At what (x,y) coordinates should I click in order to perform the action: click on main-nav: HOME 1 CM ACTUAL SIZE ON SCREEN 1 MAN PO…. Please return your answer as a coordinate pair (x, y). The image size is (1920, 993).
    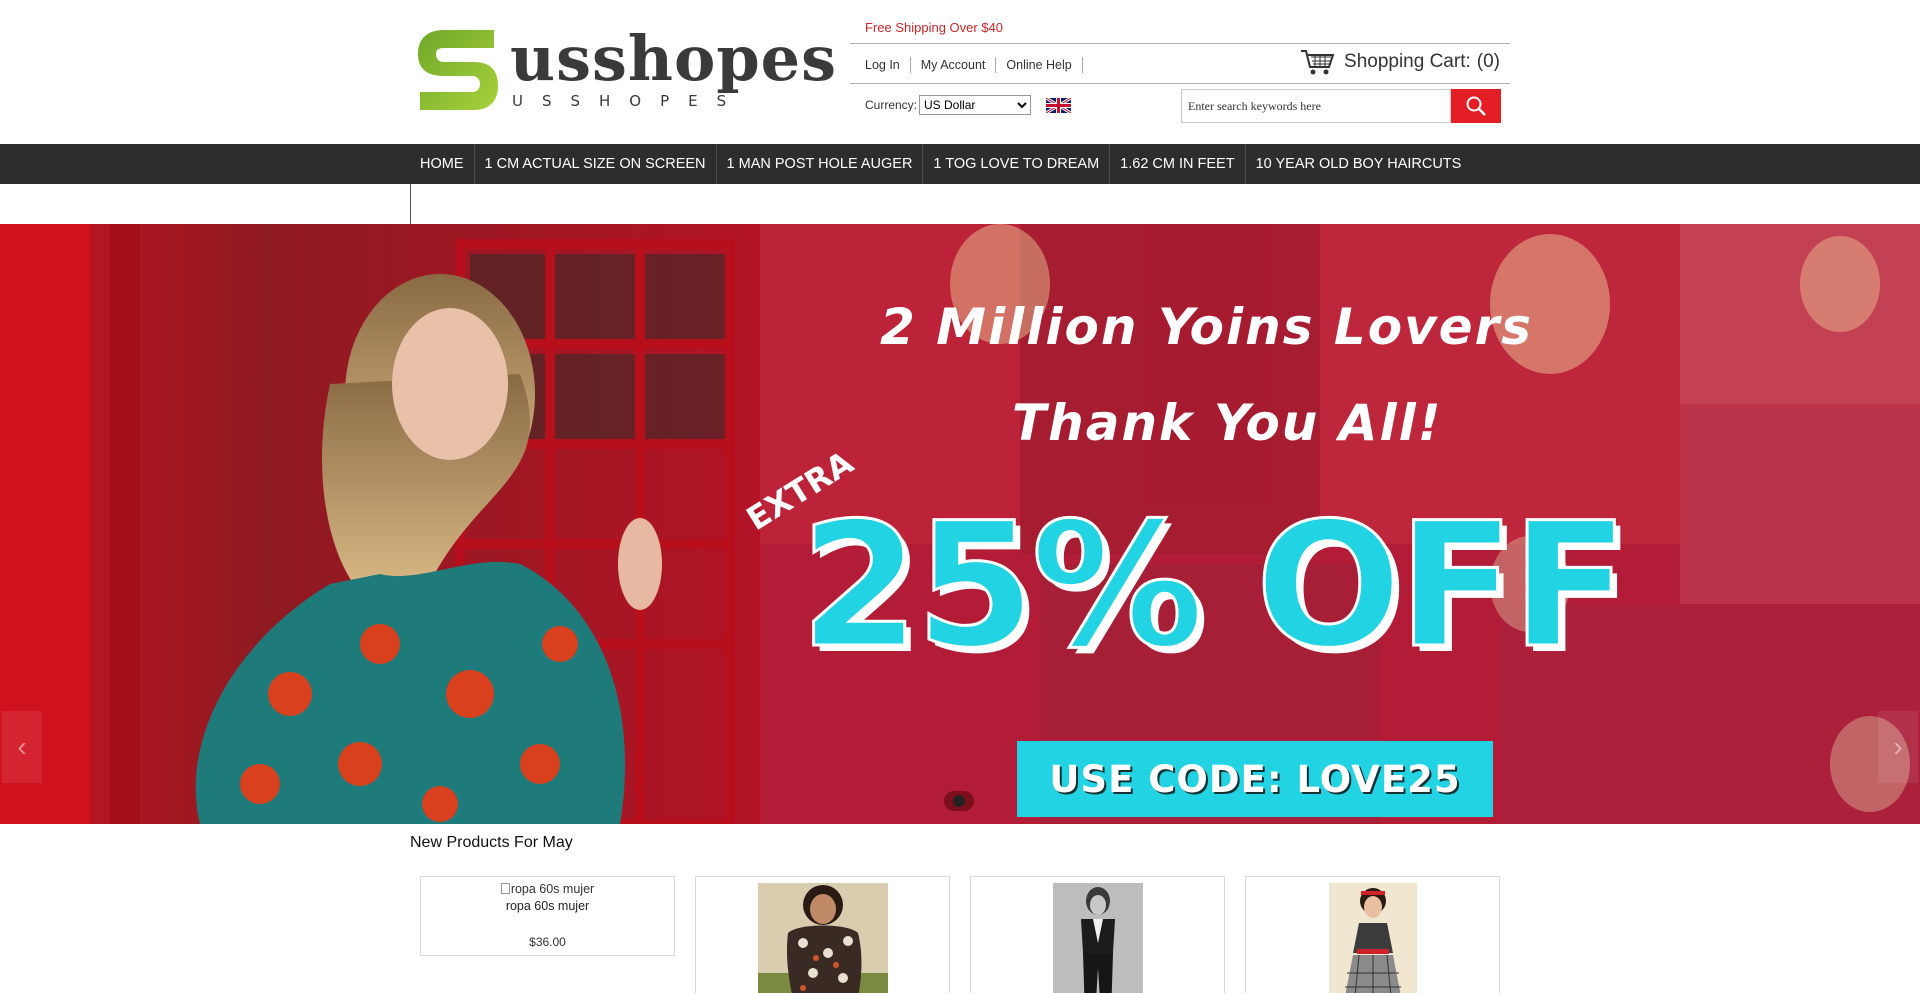
    Looking at the image, I should click on (960, 164).